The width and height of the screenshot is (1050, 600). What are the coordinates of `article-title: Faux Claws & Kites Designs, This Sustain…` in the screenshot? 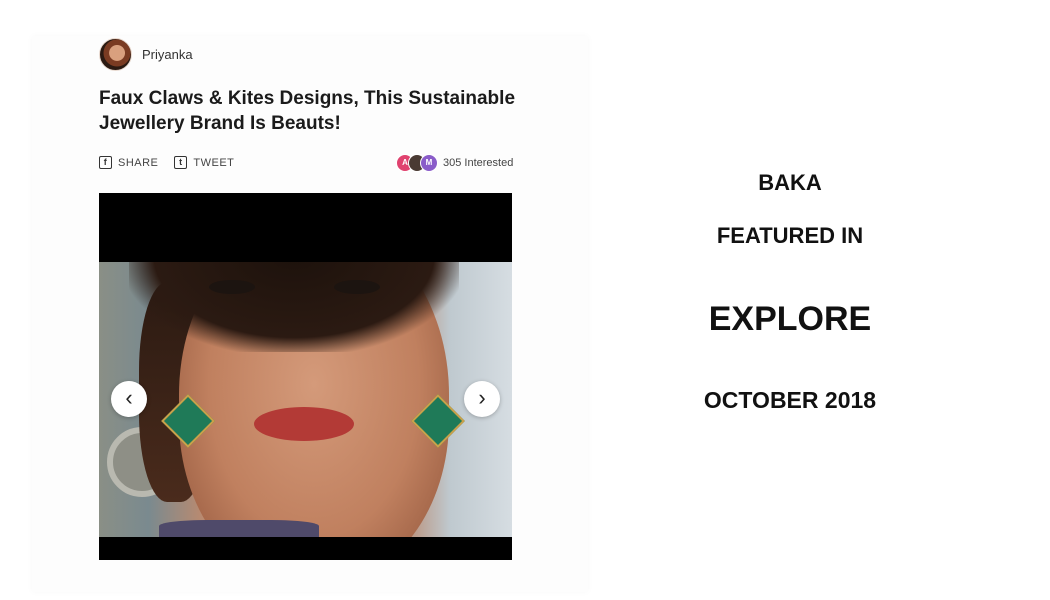 It's located at (314, 111).